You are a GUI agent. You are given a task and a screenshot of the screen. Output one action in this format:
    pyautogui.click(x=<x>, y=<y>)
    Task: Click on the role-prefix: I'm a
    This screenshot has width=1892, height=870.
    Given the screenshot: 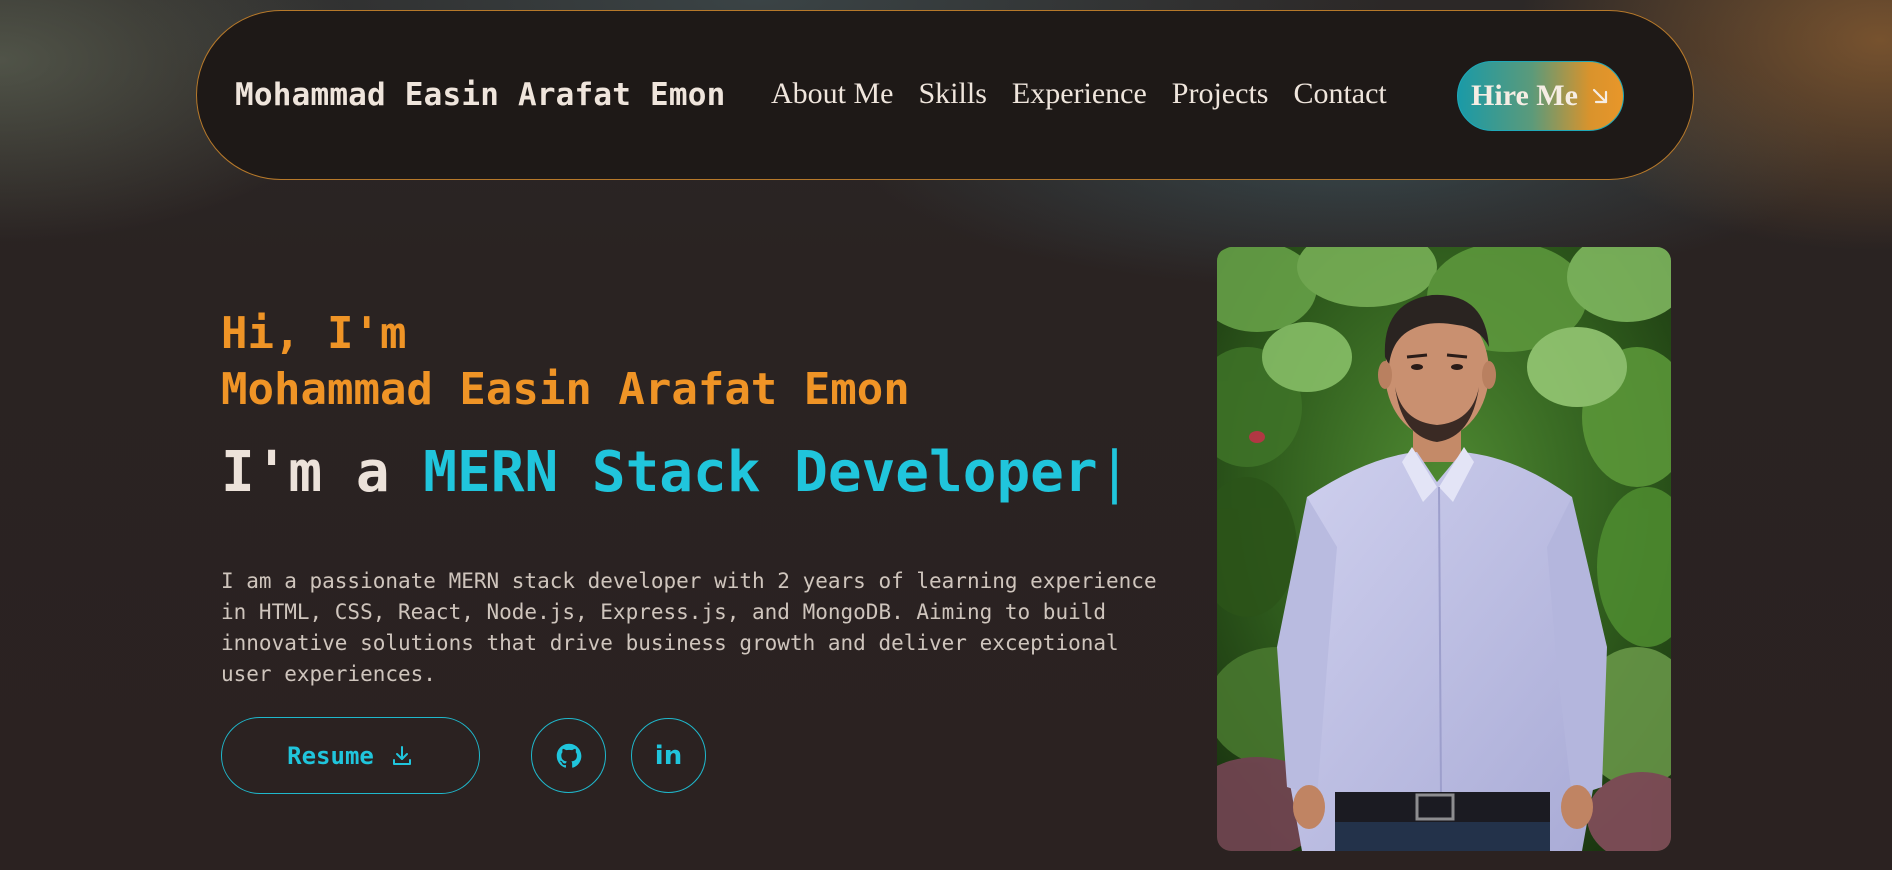 What is the action you would take?
    pyautogui.click(x=322, y=472)
    